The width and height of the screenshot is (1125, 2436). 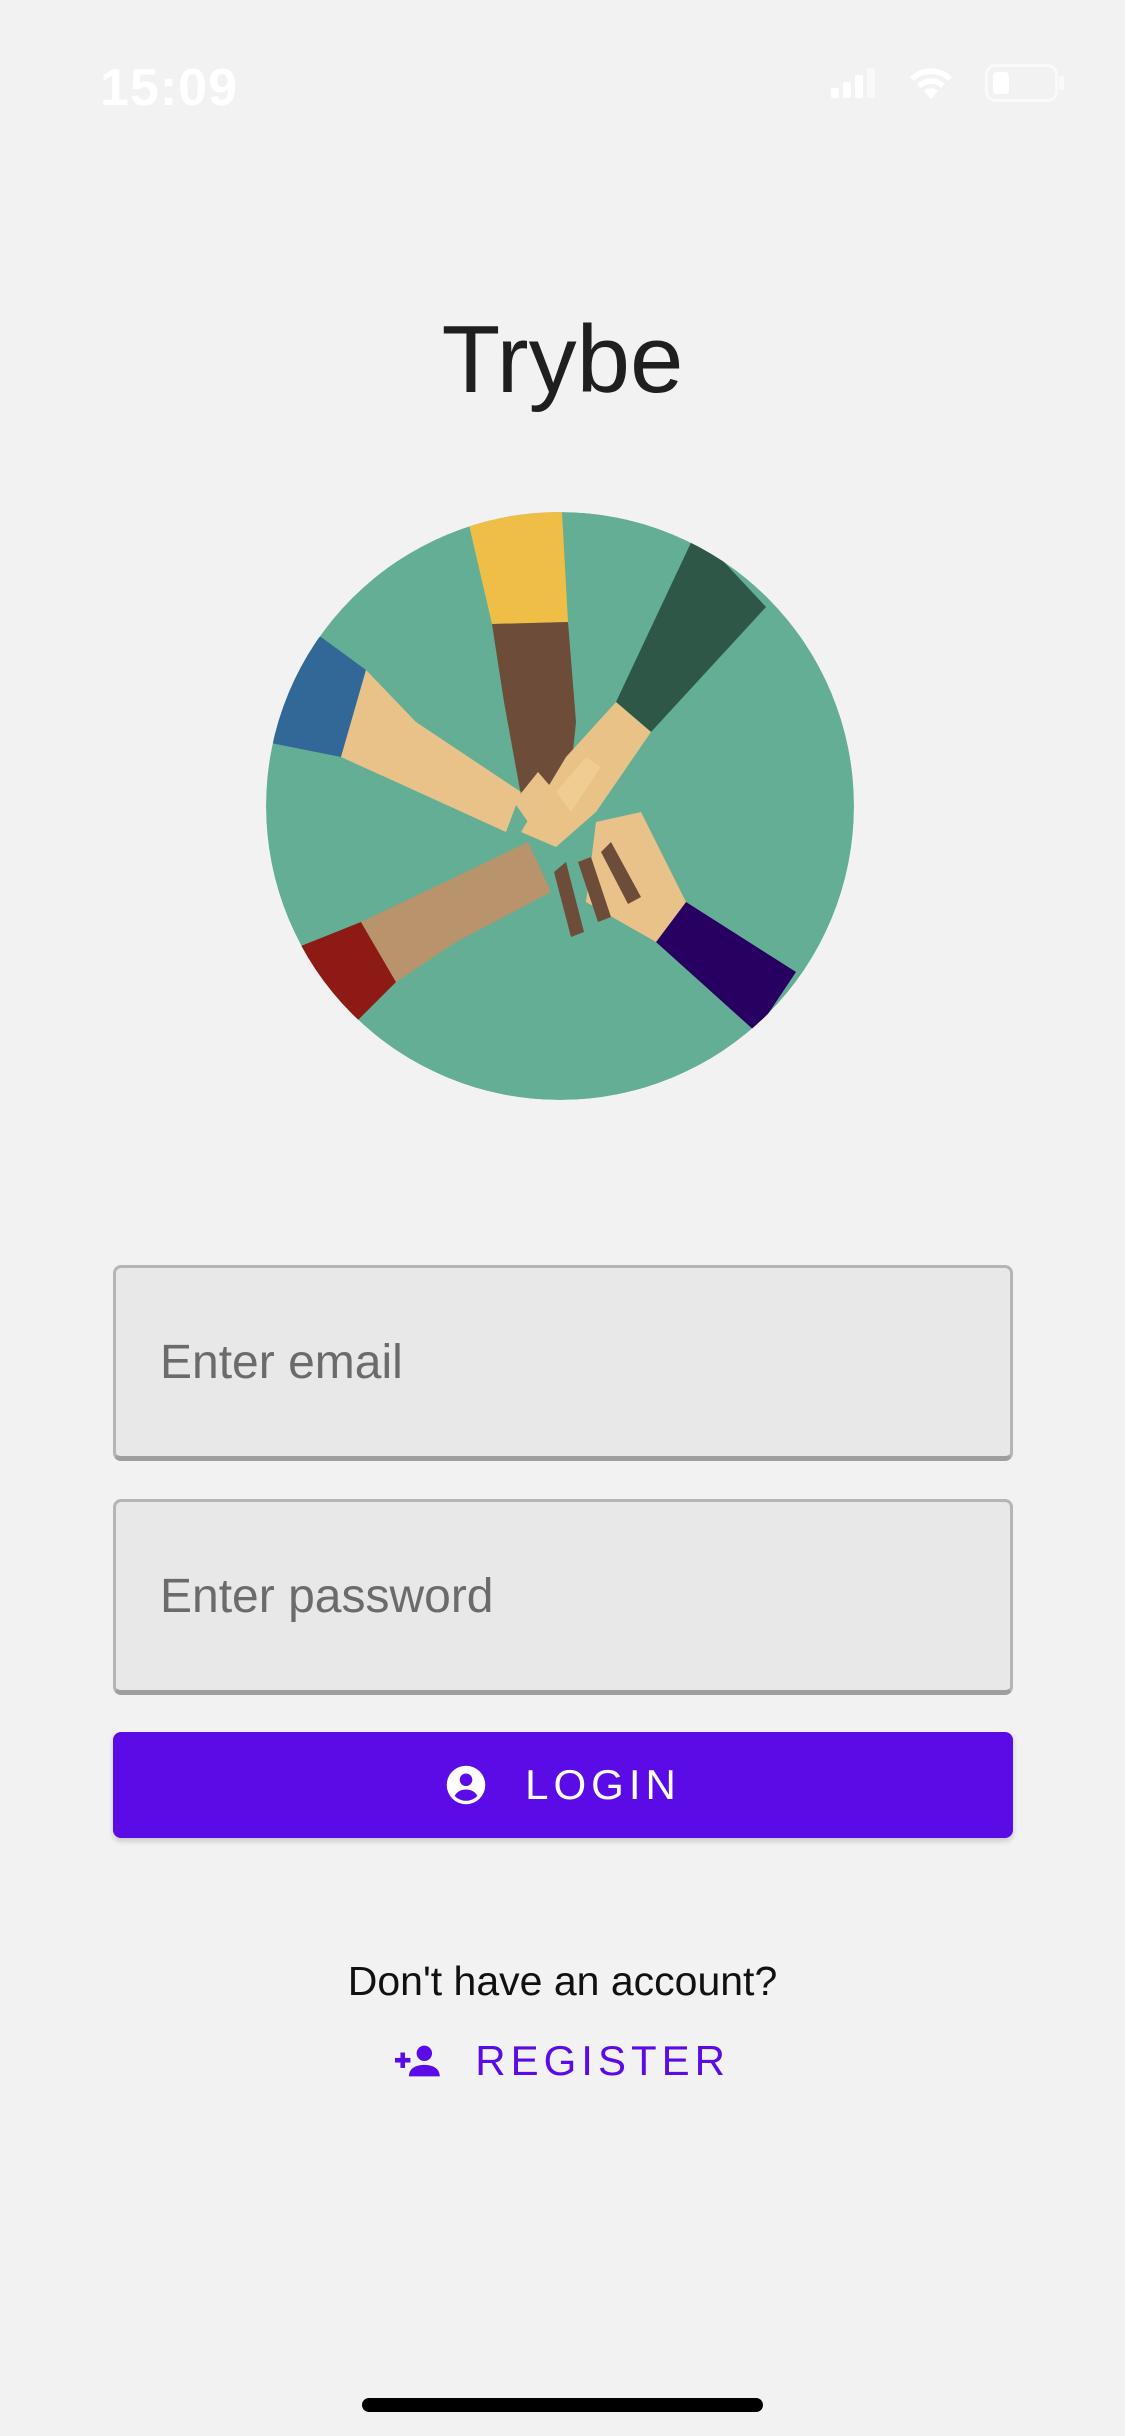 What do you see at coordinates (466, 1785) in the screenshot?
I see `account-circle-icon` at bounding box center [466, 1785].